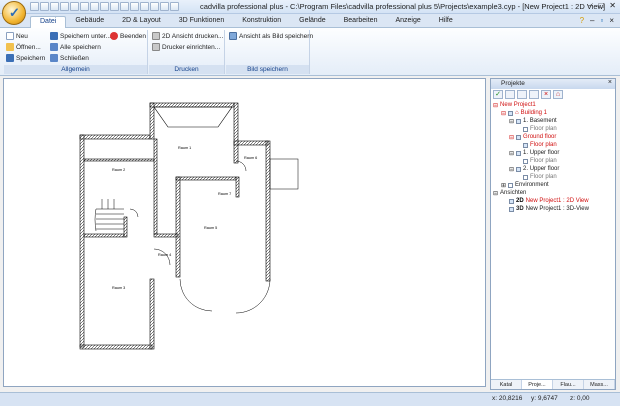 The width and height of the screenshot is (620, 406). What do you see at coordinates (407, 22) in the screenshot?
I see `tab-anzeige: Anzeige` at bounding box center [407, 22].